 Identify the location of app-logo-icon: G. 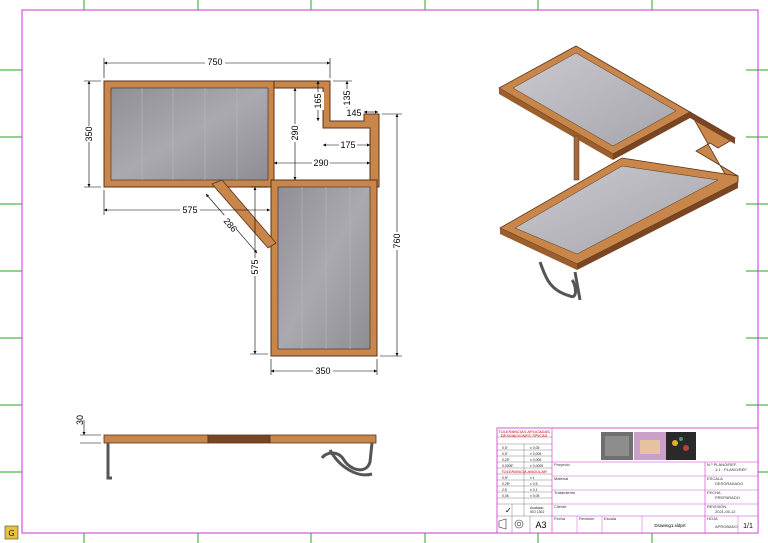
(11, 532).